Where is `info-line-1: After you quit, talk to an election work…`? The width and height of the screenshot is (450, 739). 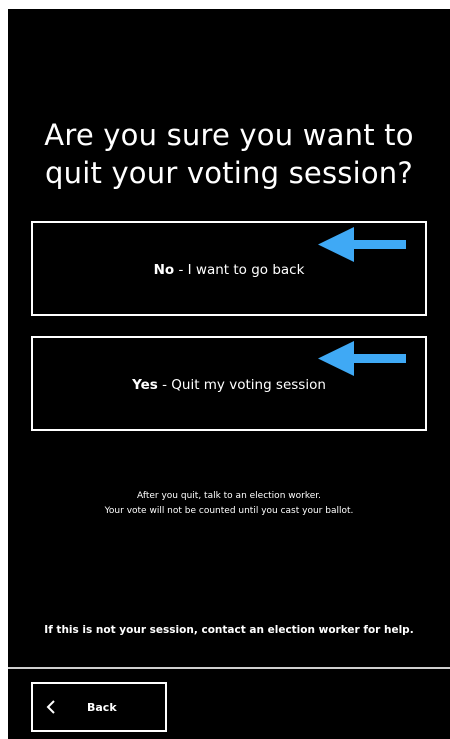 info-line-1: After you quit, talk to an election work… is located at coordinates (229, 496).